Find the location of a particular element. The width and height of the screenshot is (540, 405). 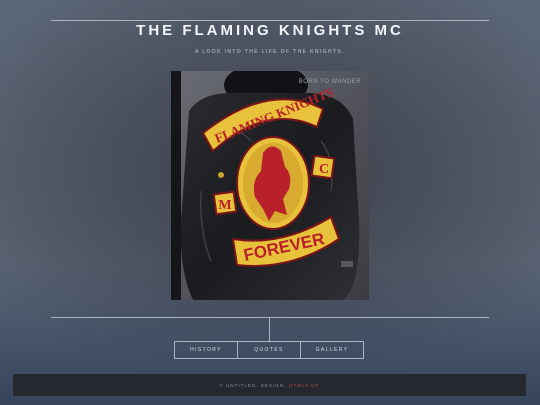

footer: © UNTITLED. DESIGN: HTML5 UP is located at coordinates (269, 385).